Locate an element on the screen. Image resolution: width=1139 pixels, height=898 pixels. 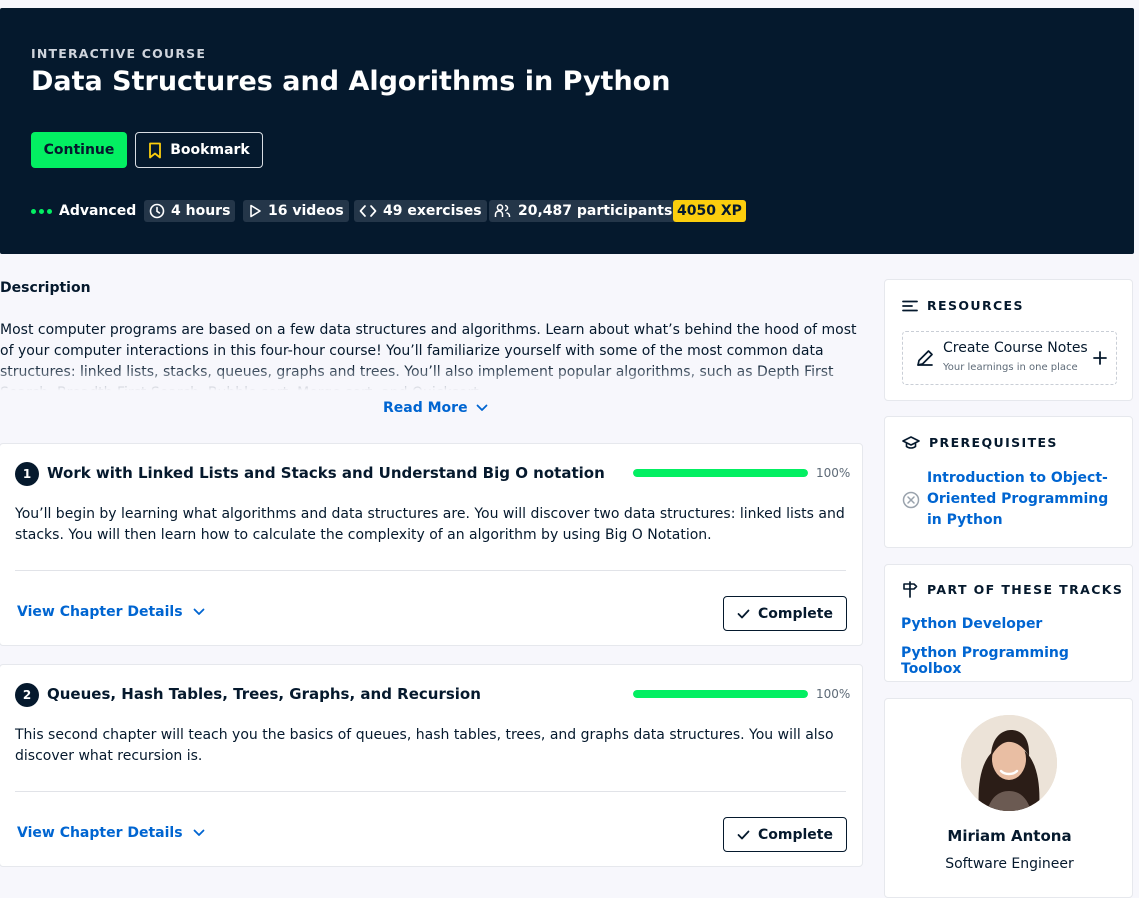
exercises-badge: 49 exercises is located at coordinates (420, 211).